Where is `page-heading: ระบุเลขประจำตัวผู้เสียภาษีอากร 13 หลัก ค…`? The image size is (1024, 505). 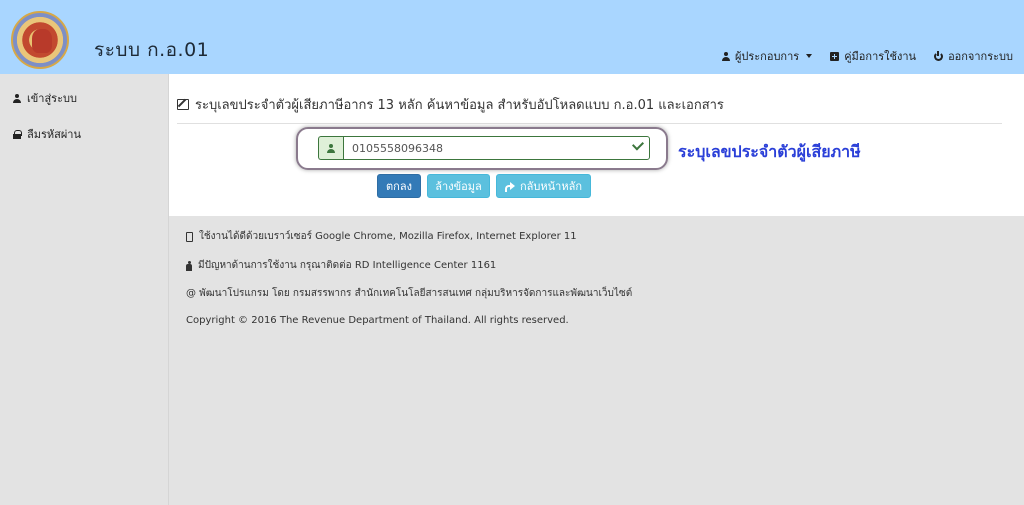 page-heading: ระบุเลขประจำตัวผู้เสียภาษีอากร 13 หลัก ค… is located at coordinates (450, 104).